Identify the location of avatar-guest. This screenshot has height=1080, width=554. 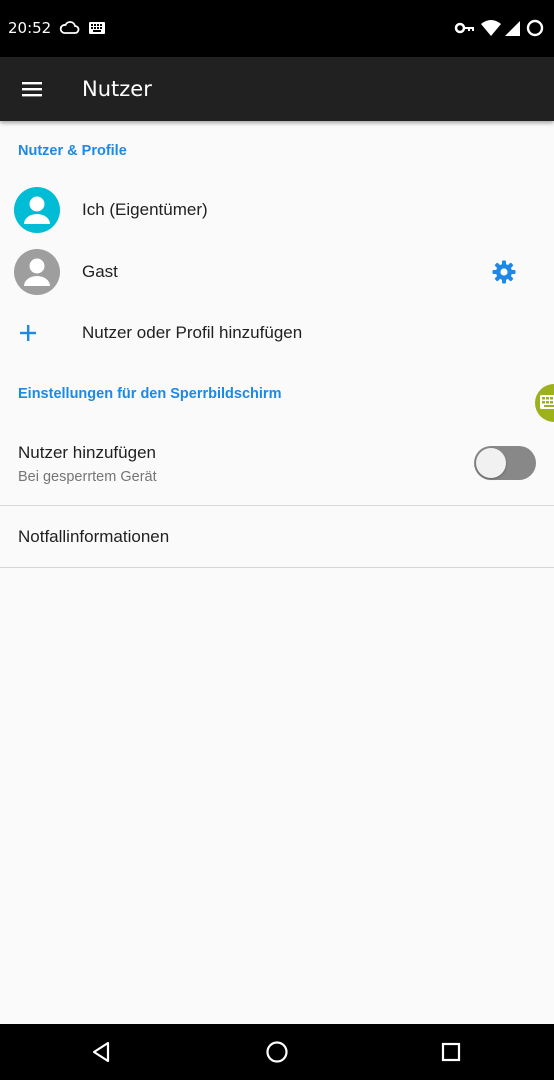
(37, 272).